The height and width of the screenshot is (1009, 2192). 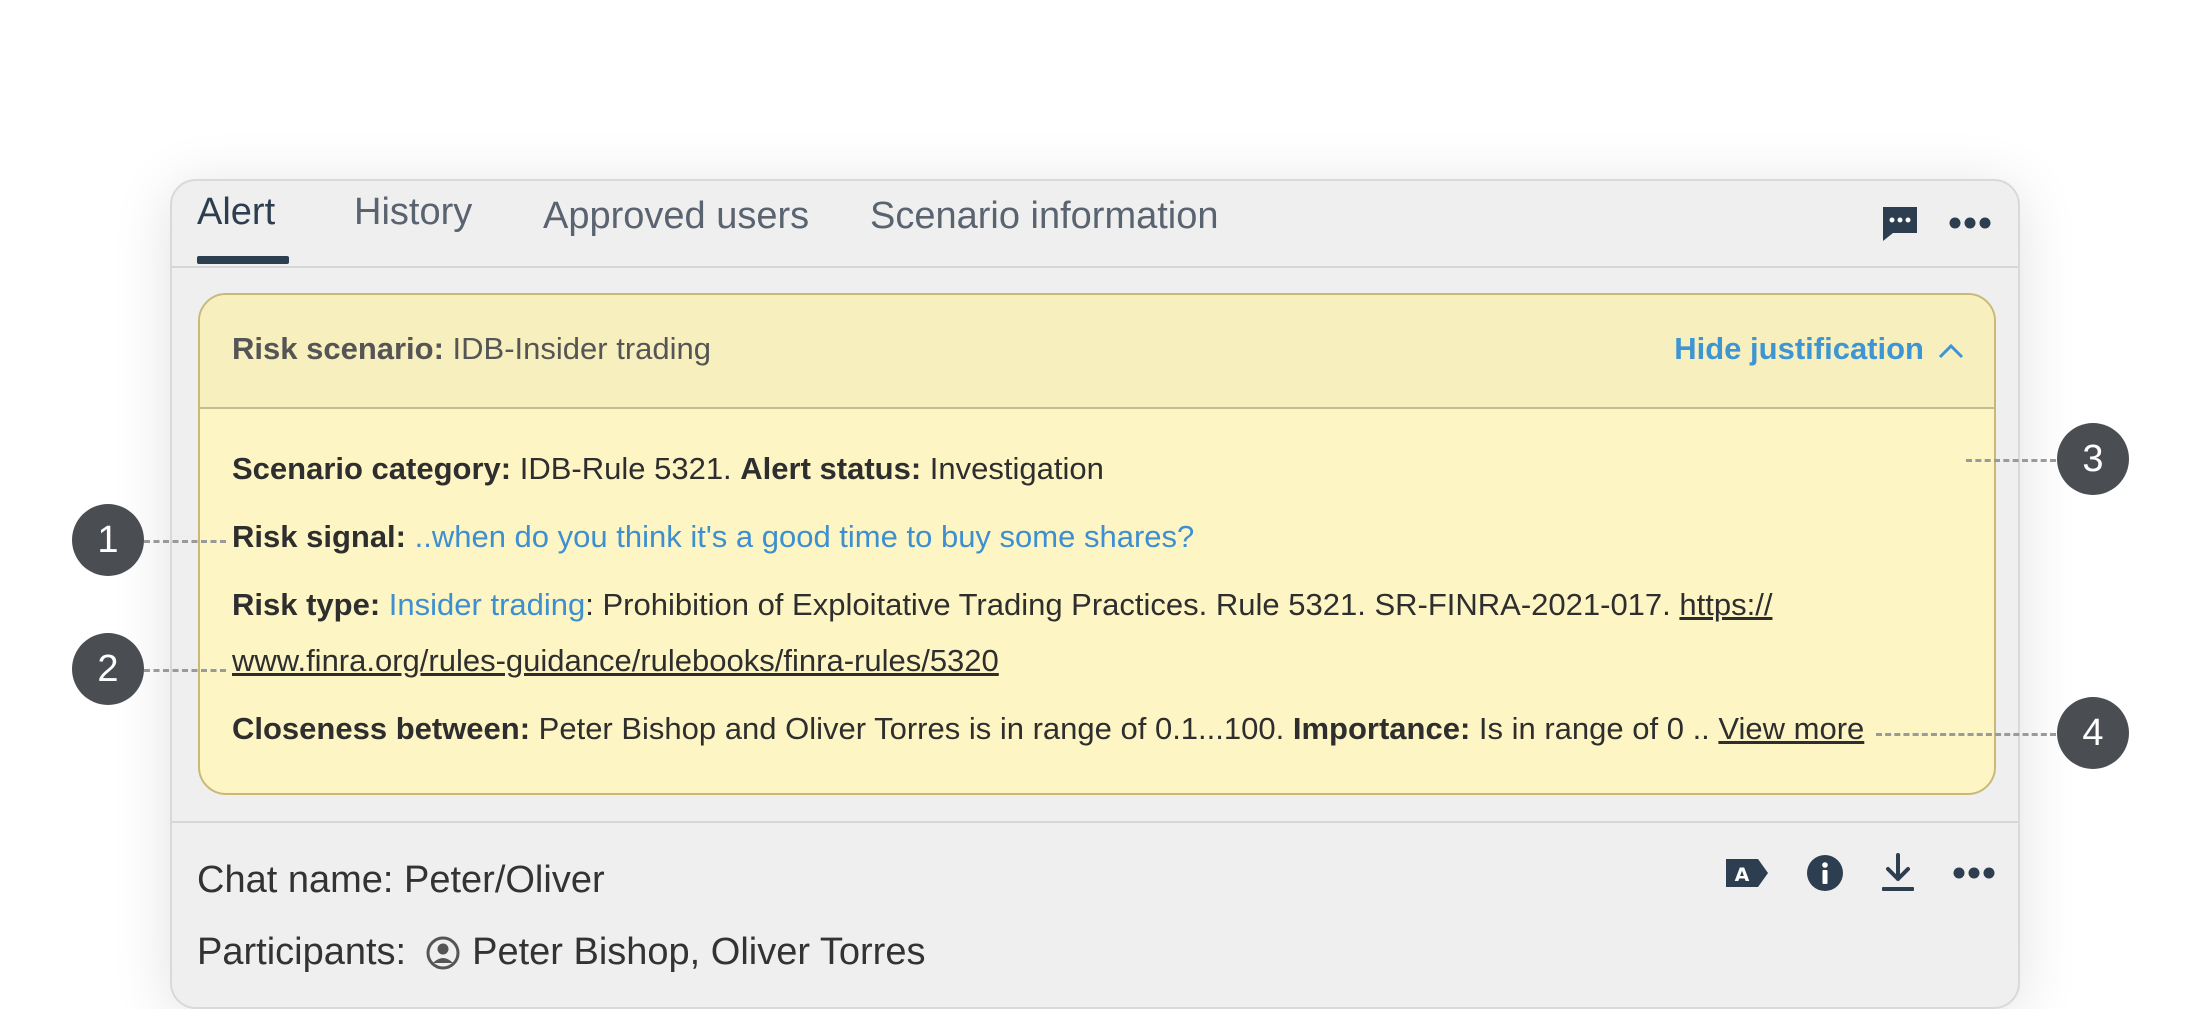 I want to click on scenario-category-label: Scenario category:, so click(x=372, y=468).